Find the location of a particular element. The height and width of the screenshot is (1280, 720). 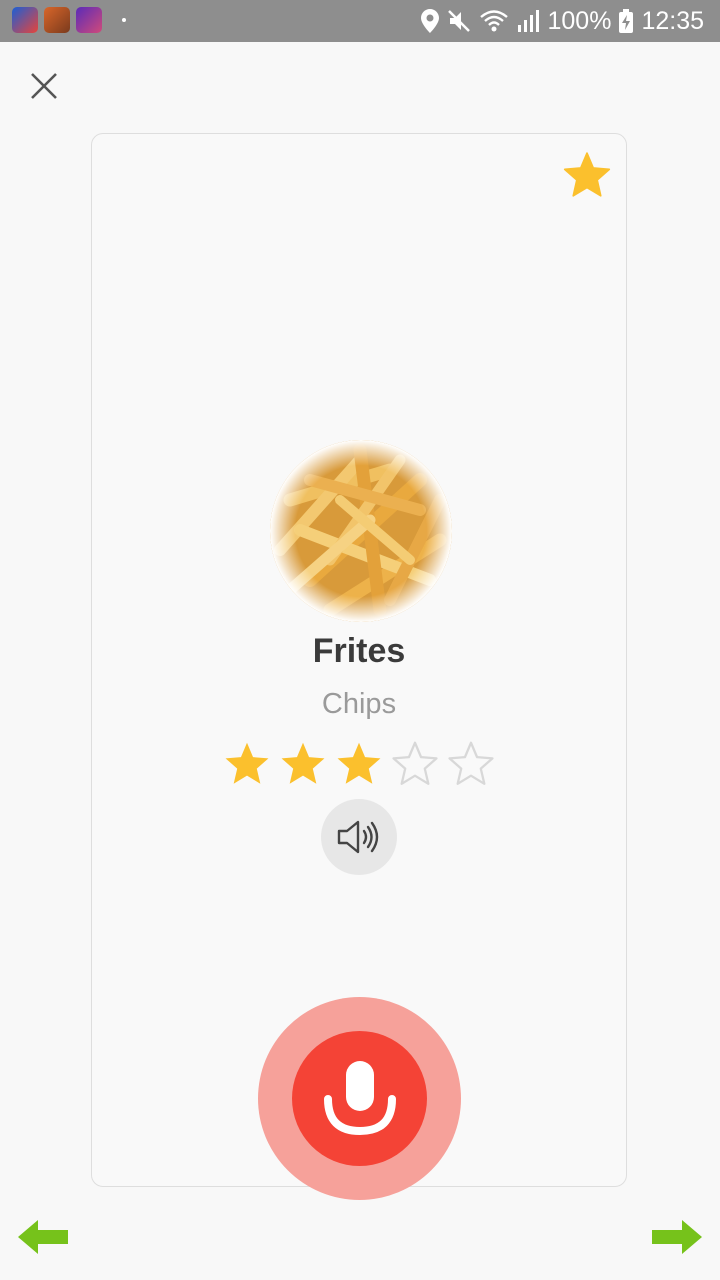

status-bar: 100% 12:35 is located at coordinates (360, 21).